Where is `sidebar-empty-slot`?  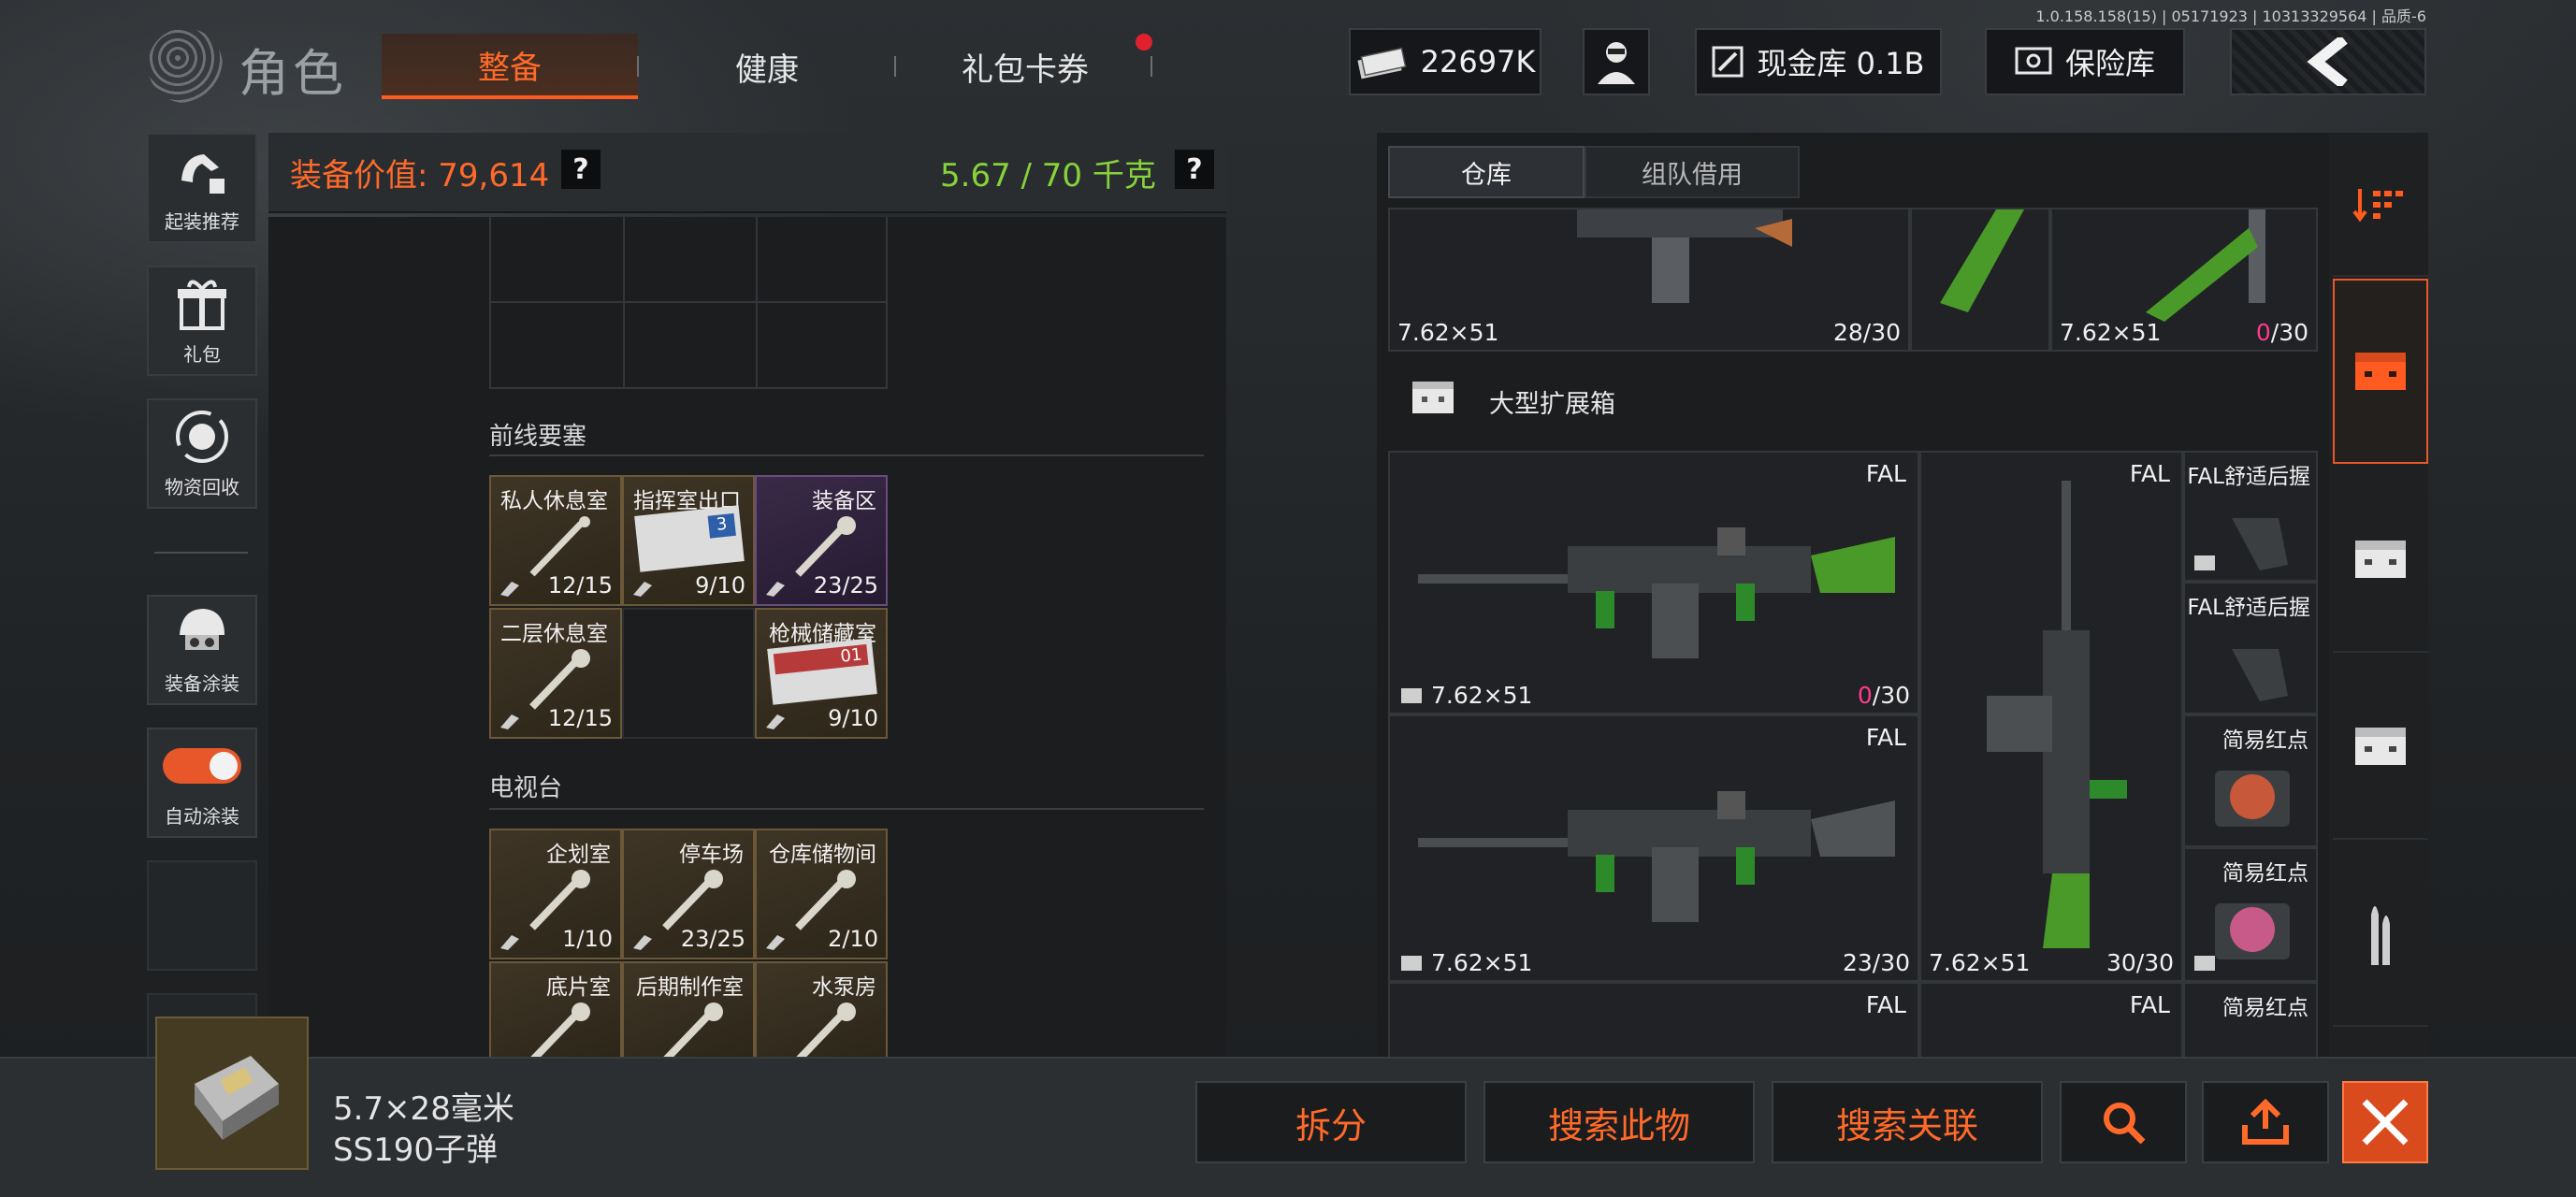 sidebar-empty-slot is located at coordinates (202, 915).